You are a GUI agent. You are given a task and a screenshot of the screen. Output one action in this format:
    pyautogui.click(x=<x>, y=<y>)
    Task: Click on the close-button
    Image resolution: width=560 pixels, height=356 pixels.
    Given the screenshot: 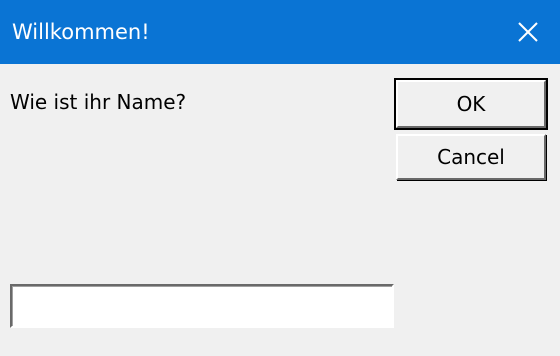 What is the action you would take?
    pyautogui.click(x=528, y=32)
    